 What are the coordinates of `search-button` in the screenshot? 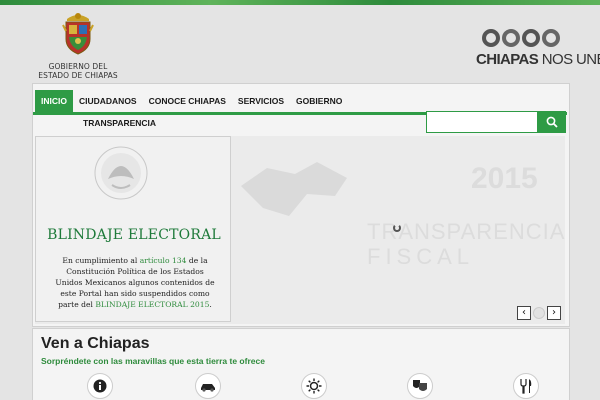 It's located at (552, 122).